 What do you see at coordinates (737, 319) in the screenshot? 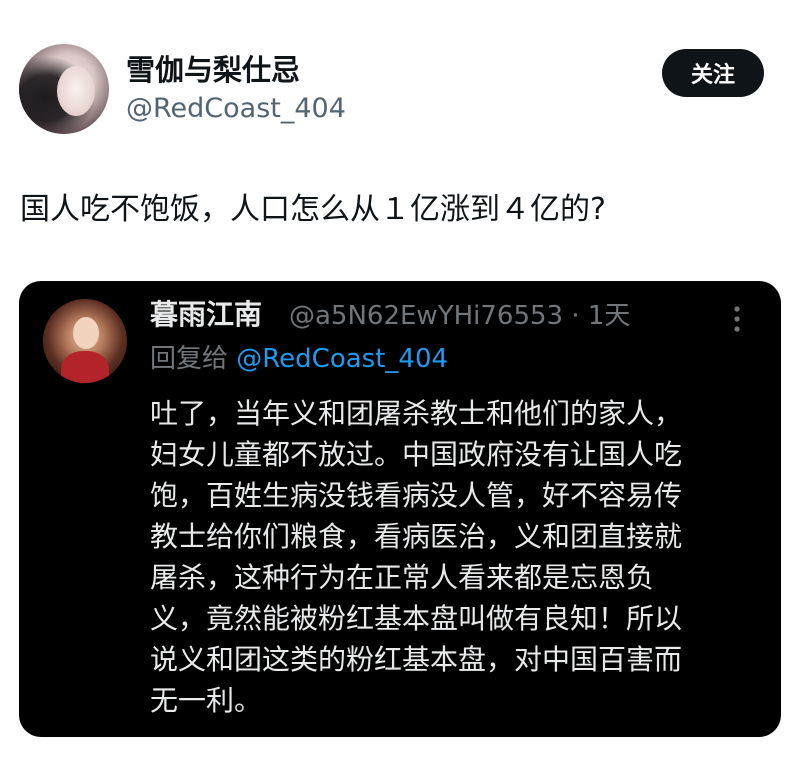
I see `more-vertical-icon` at bounding box center [737, 319].